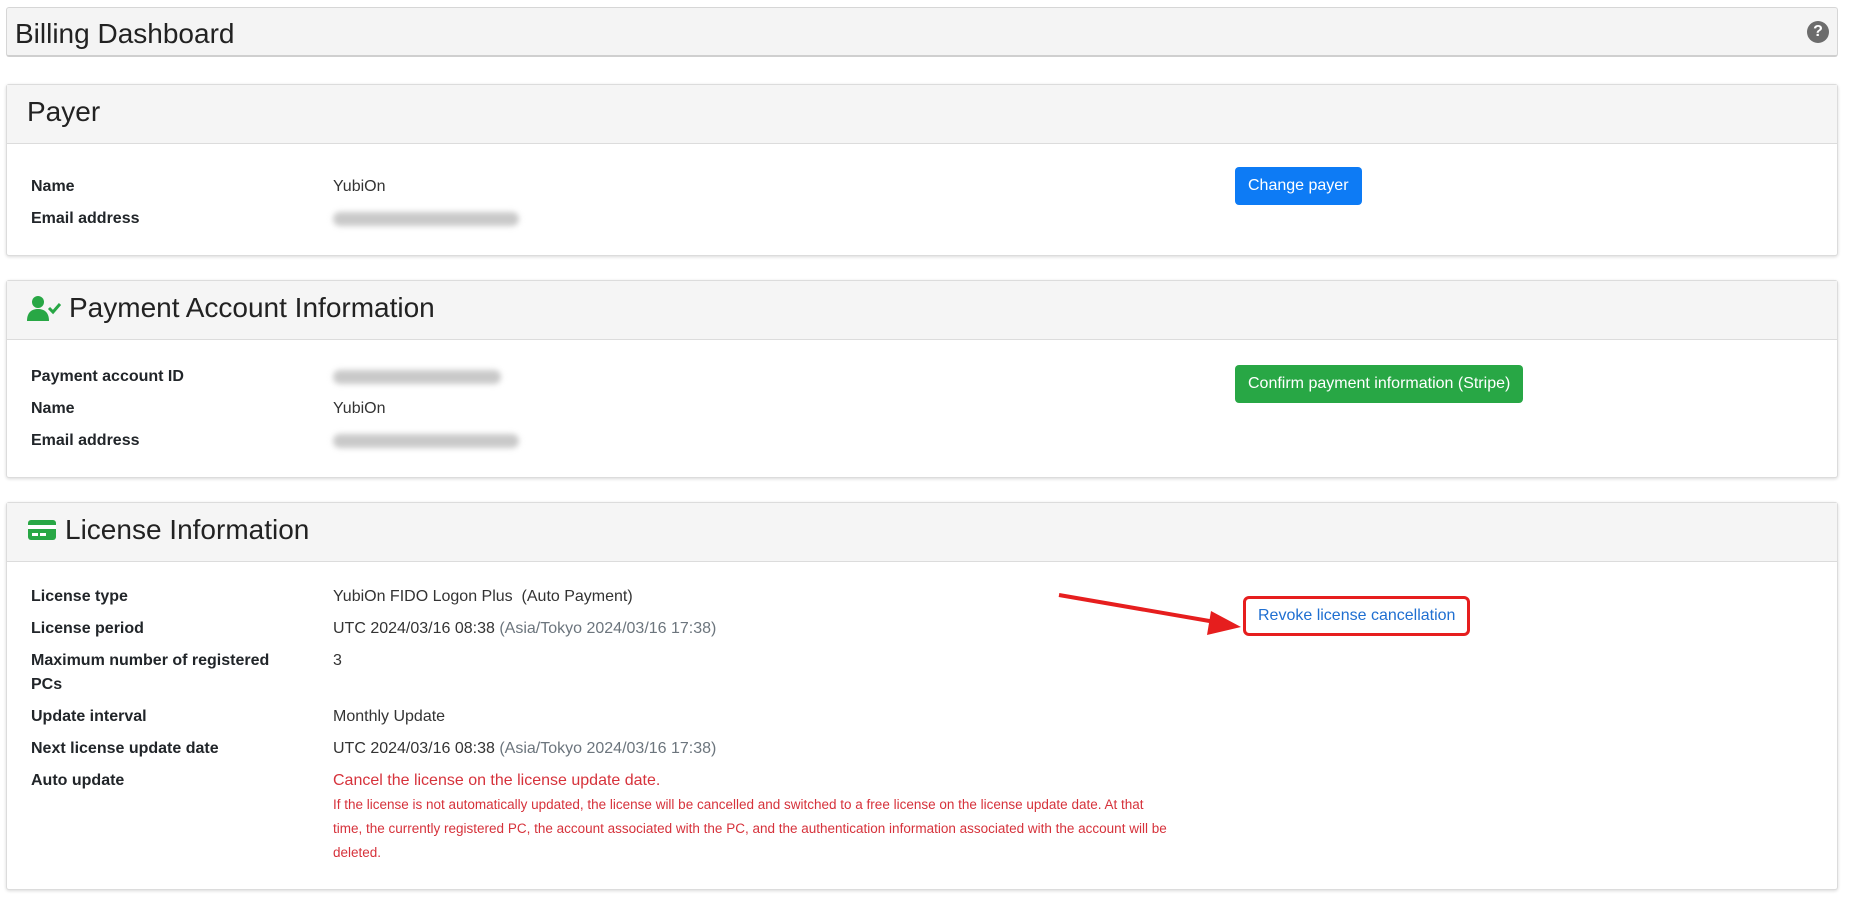 Image resolution: width=1850 pixels, height=902 pixels. Describe the element at coordinates (125, 33) in the screenshot. I see `page-title: Billing Dashboard` at that location.